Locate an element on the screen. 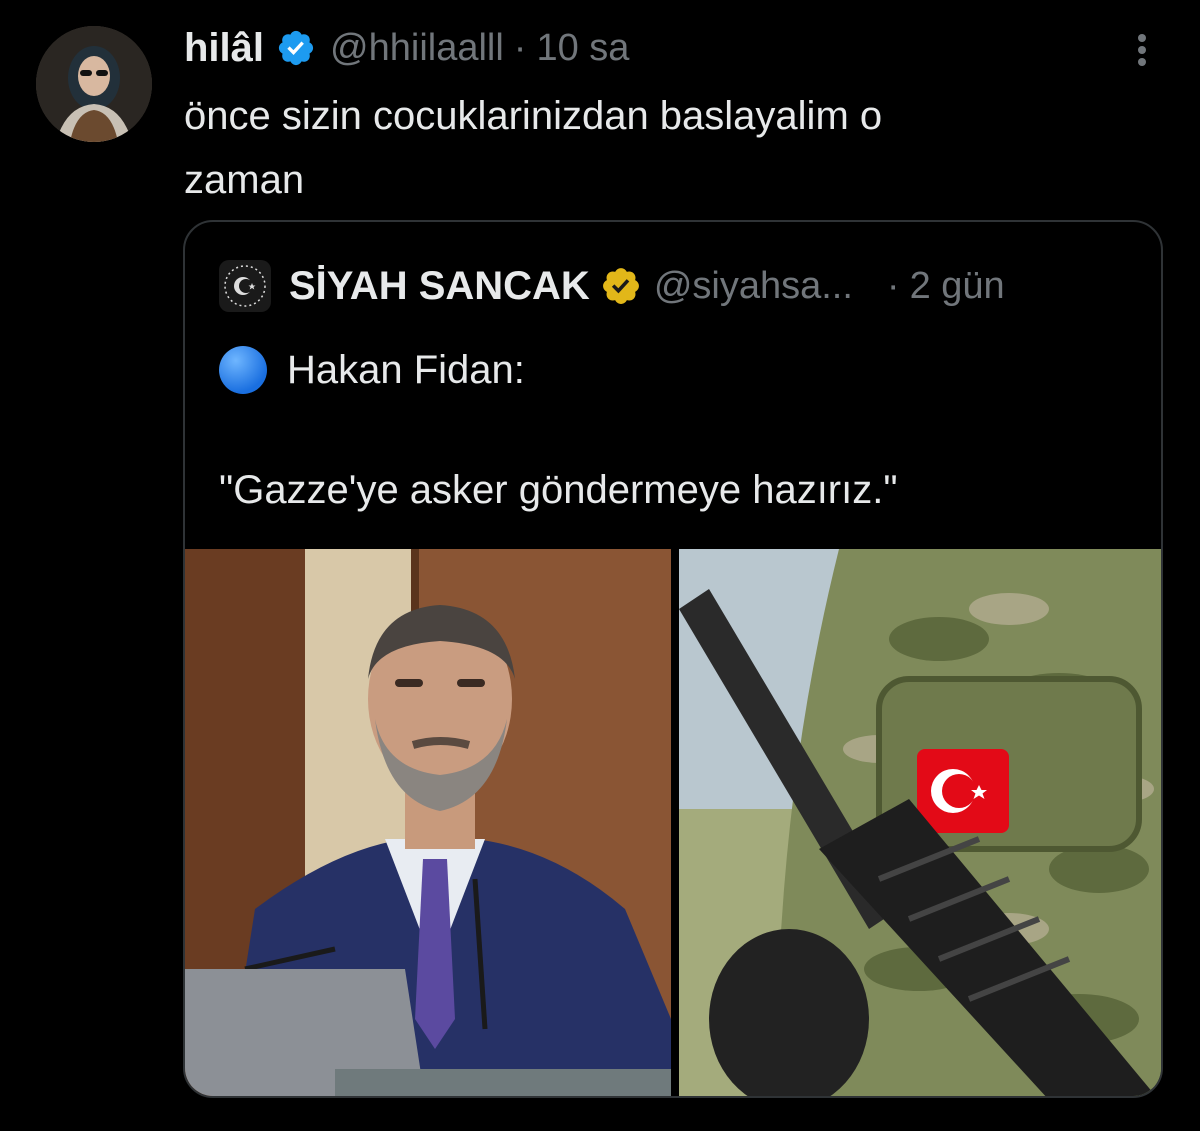  crescent-star-logo-icon is located at coordinates (245, 286).